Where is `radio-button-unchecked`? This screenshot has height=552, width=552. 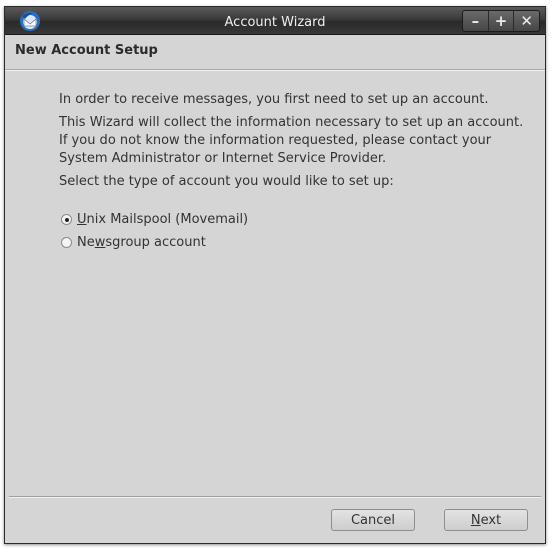 radio-button-unchecked is located at coordinates (66, 242).